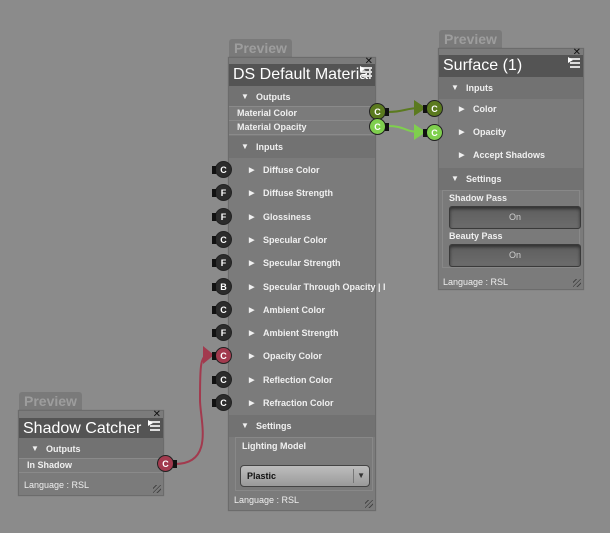 The image size is (610, 533). What do you see at coordinates (301, 333) in the screenshot?
I see `input-label: Ambient Strength` at bounding box center [301, 333].